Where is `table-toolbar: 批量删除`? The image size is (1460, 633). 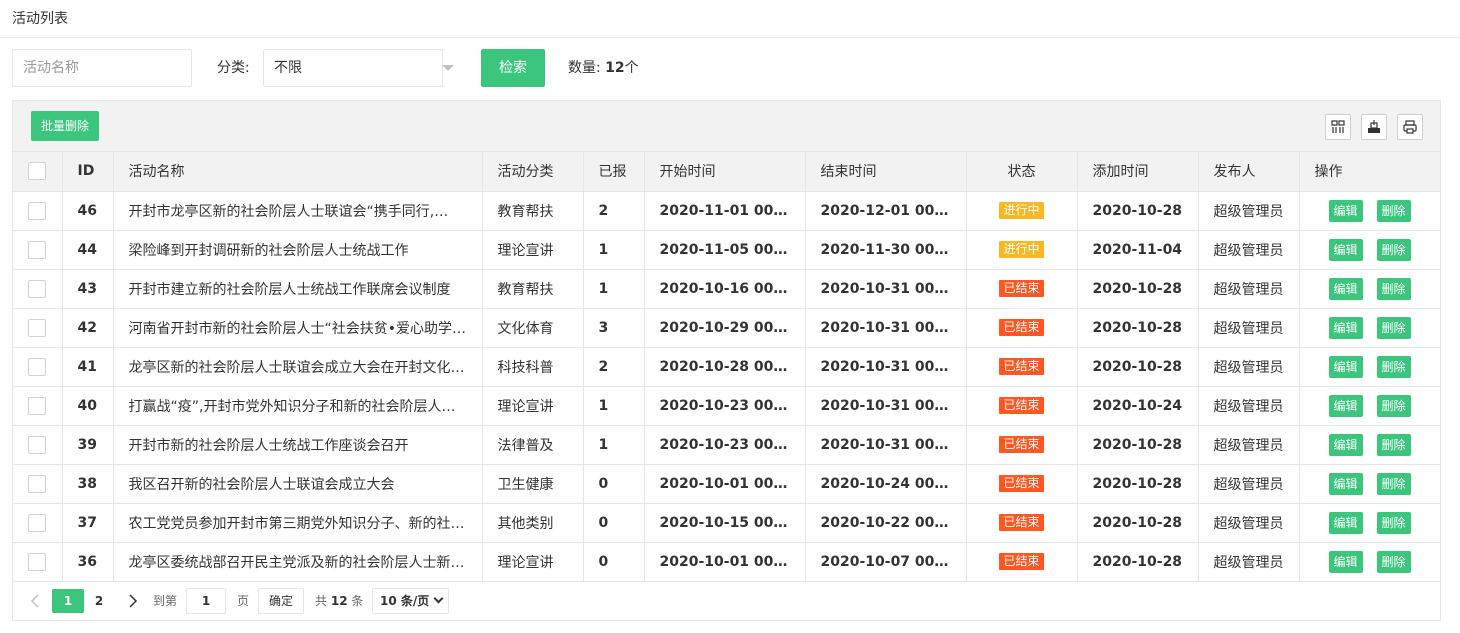
table-toolbar: 批量删除 is located at coordinates (726, 126).